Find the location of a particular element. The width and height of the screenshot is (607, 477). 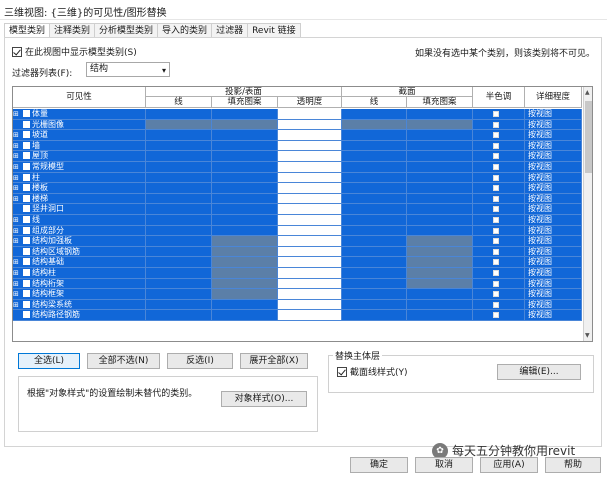

table-row: ⊞ 楼梯 按视图 is located at coordinates (297, 199).